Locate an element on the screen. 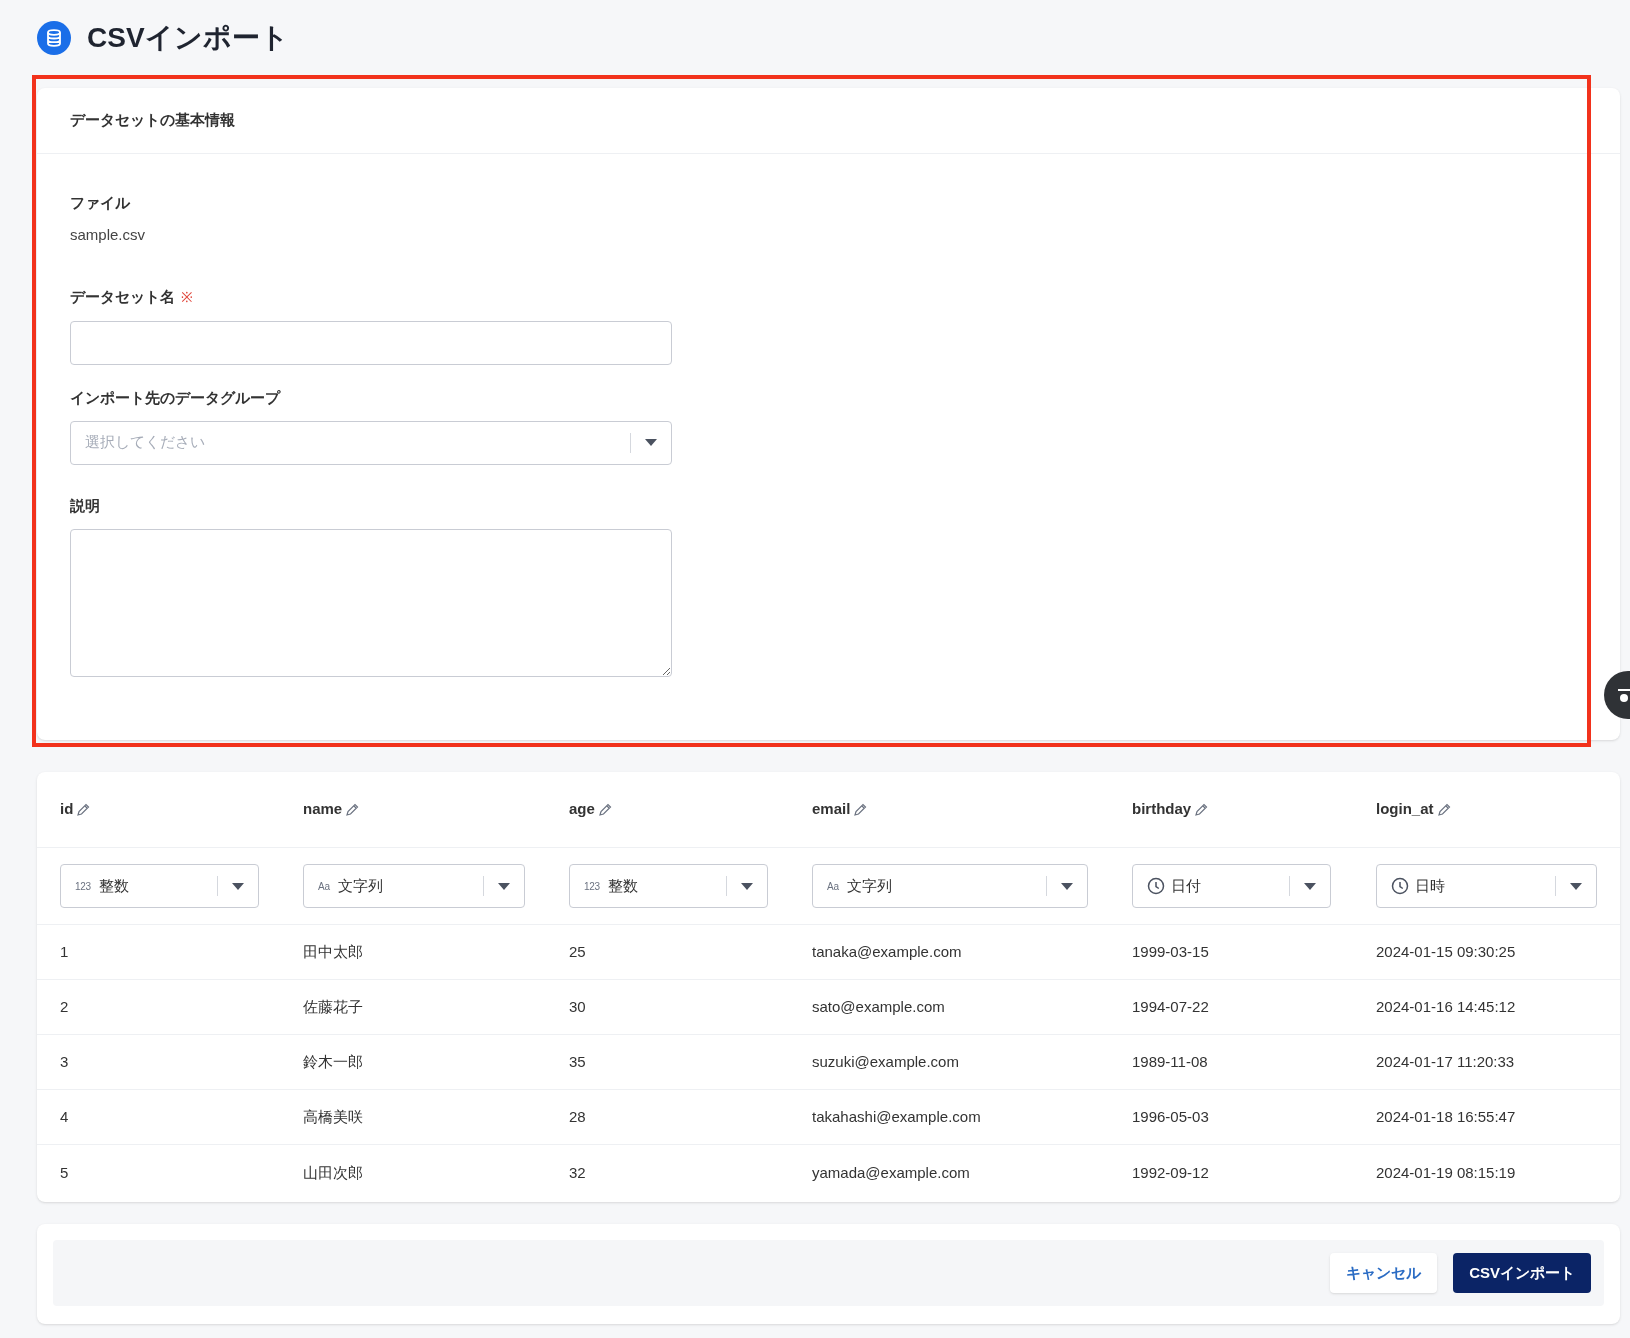 This screenshot has width=1630, height=1338. cancel-button: キャンセル is located at coordinates (1384, 1273).